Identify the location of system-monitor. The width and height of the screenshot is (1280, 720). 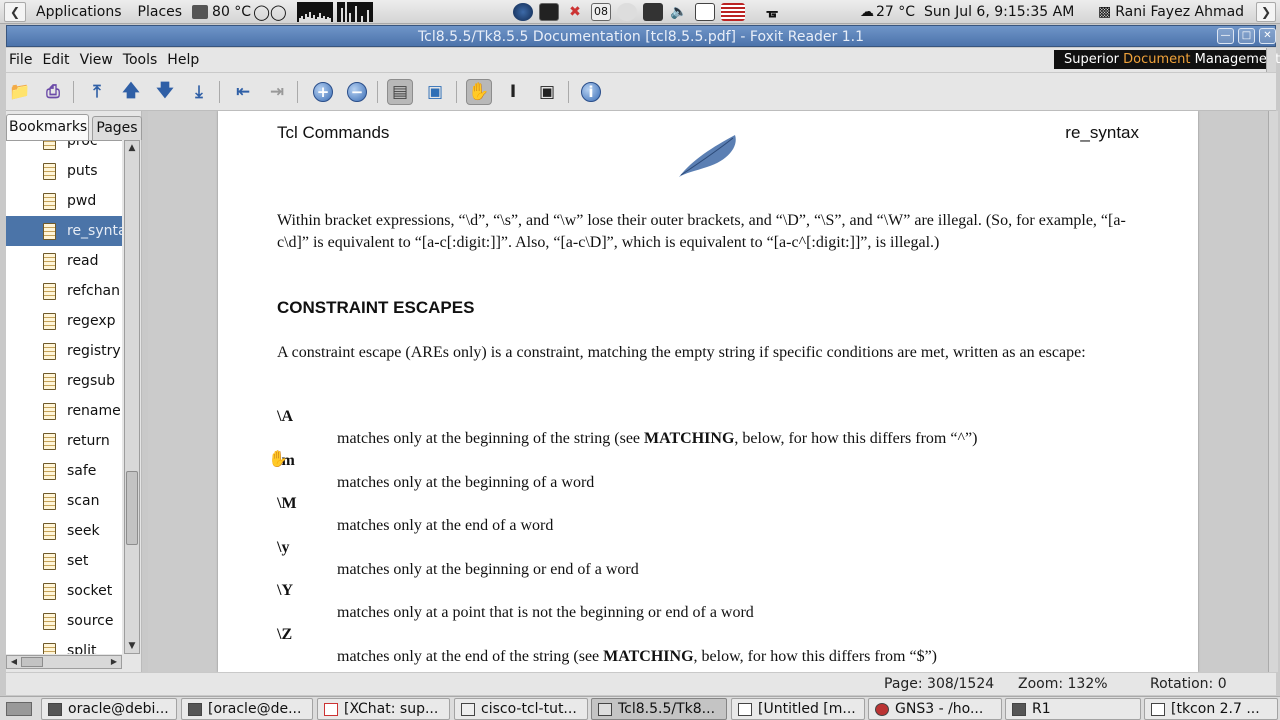
(334, 12).